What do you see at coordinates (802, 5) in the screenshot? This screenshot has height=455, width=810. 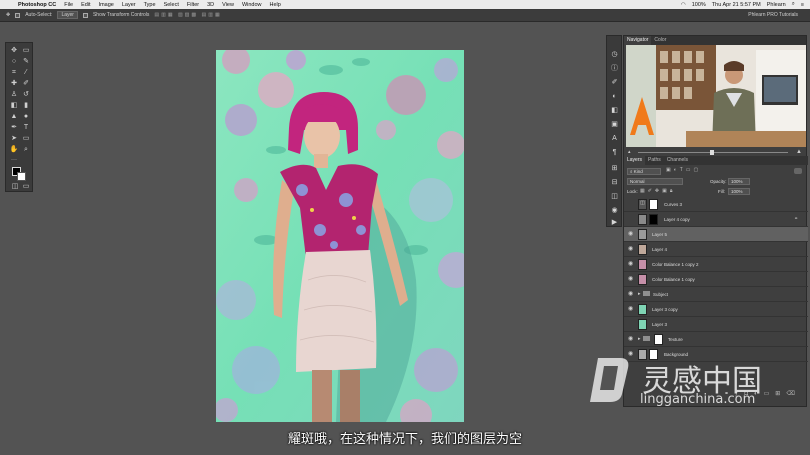 I see `list-icon: ≡` at bounding box center [802, 5].